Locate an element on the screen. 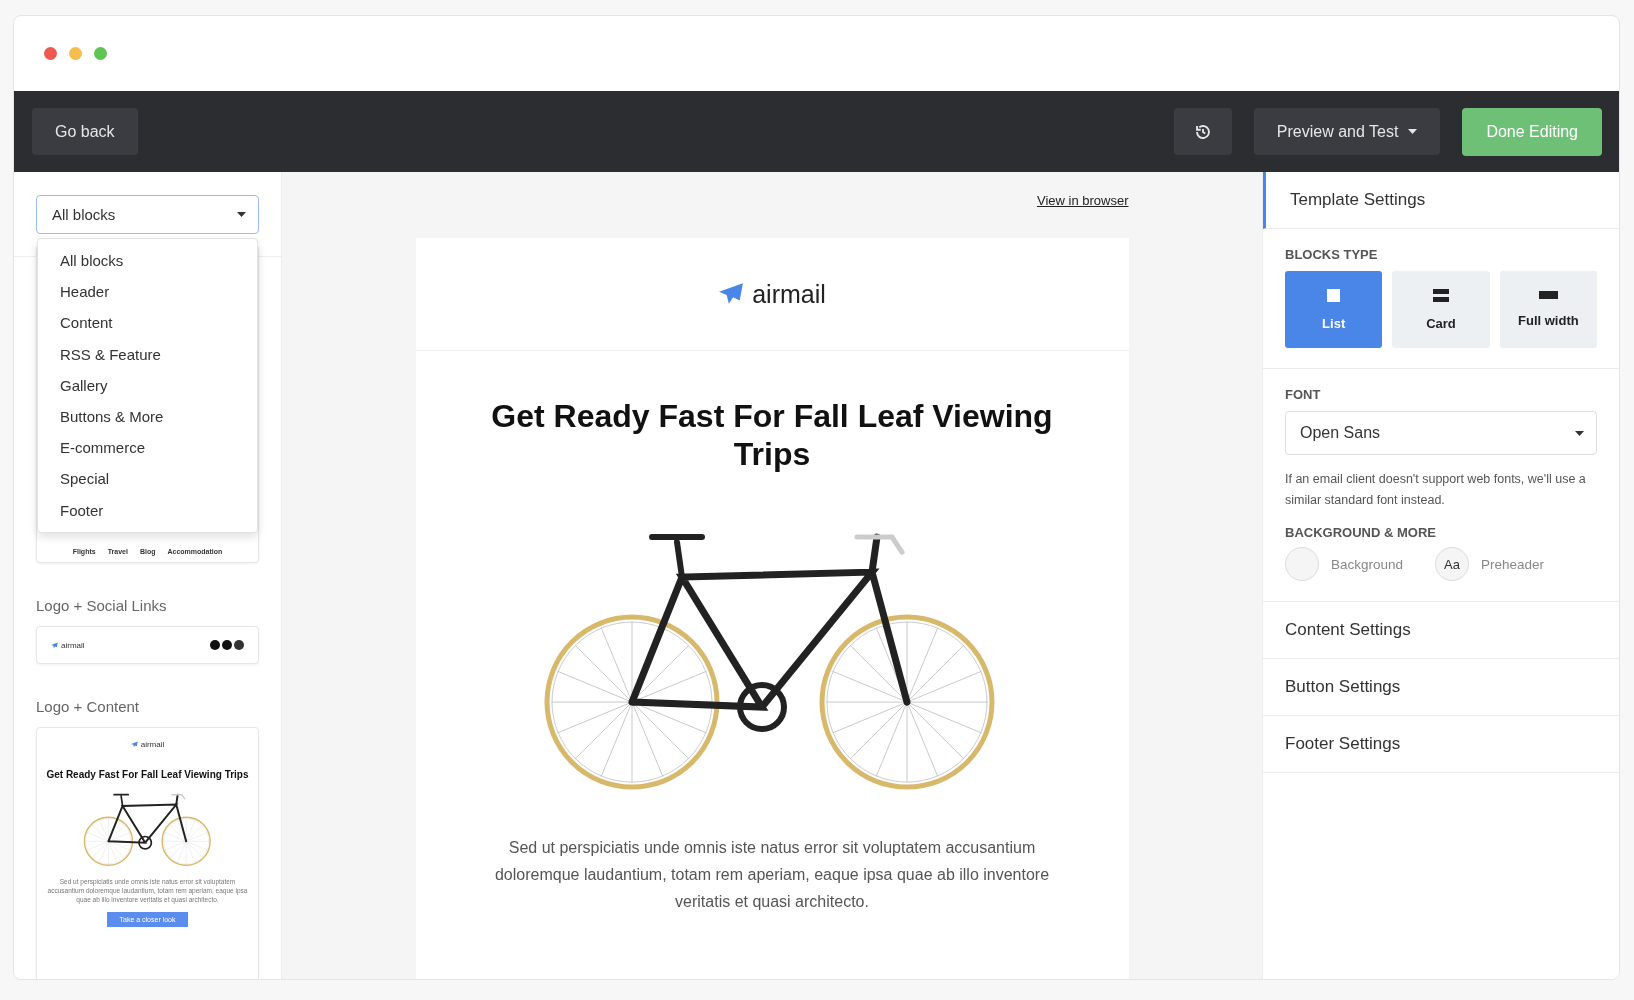 The width and height of the screenshot is (1634, 1000). maximize-icon is located at coordinates (100, 53).